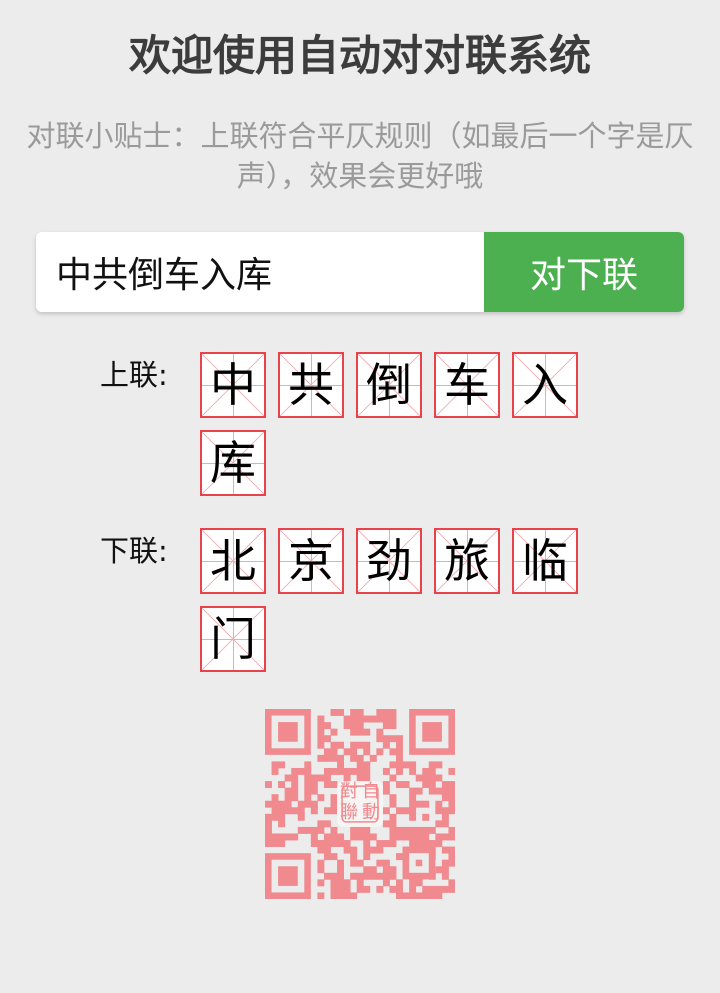 Image resolution: width=720 pixels, height=993 pixels. What do you see at coordinates (545, 561) in the screenshot?
I see `lower-char-cell: 临` at bounding box center [545, 561].